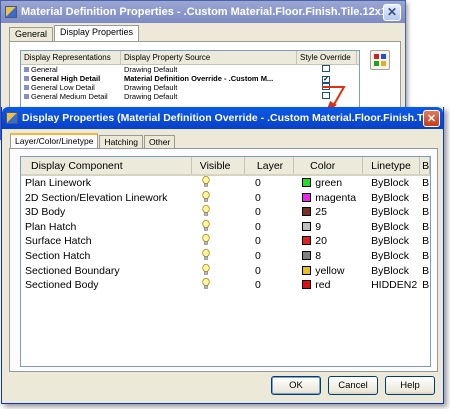 This screenshot has height=409, width=450. What do you see at coordinates (72, 270) in the screenshot?
I see `component-name: Sectioned Boundary` at bounding box center [72, 270].